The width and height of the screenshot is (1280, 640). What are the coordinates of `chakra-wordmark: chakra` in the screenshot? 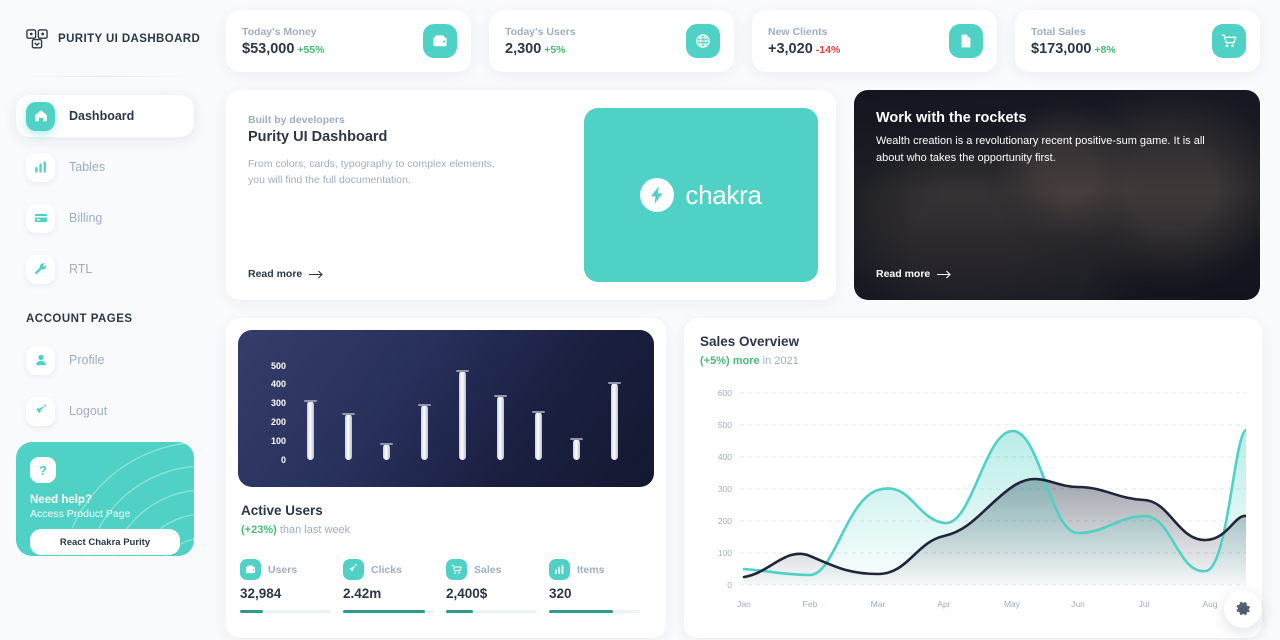 It's located at (723, 194).